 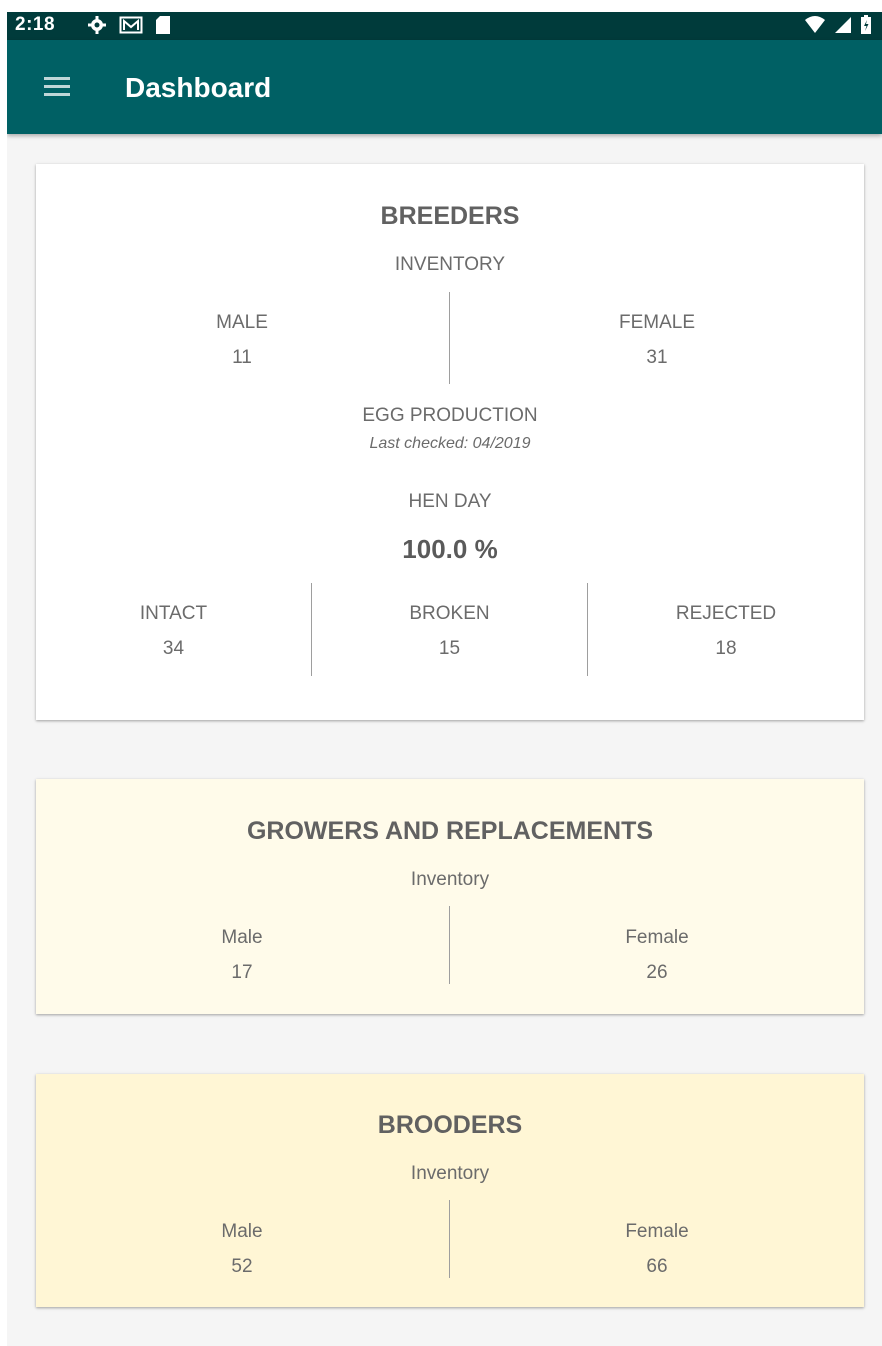 I want to click on gear-icon, so click(x=97, y=25).